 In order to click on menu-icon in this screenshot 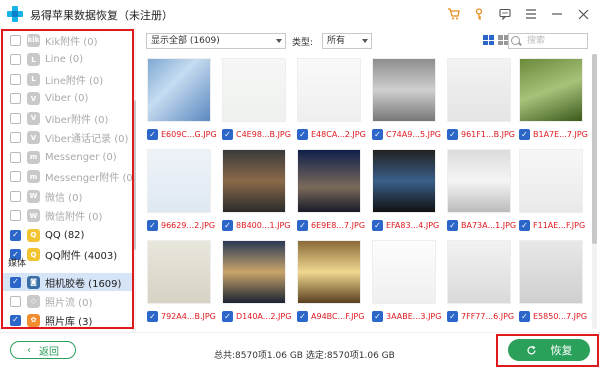, I will do `click(531, 14)`.